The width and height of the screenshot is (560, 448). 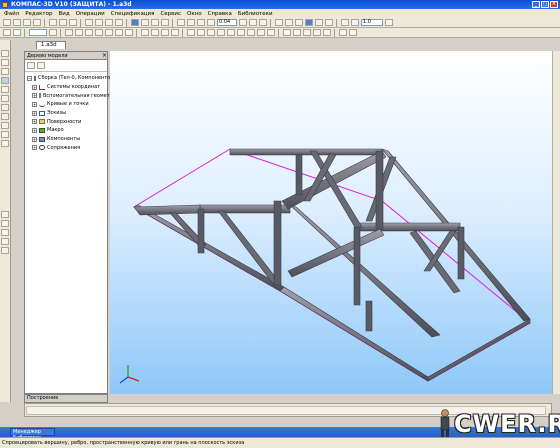 I want to click on tree-item-components: + Компоненты, so click(x=69, y=139).